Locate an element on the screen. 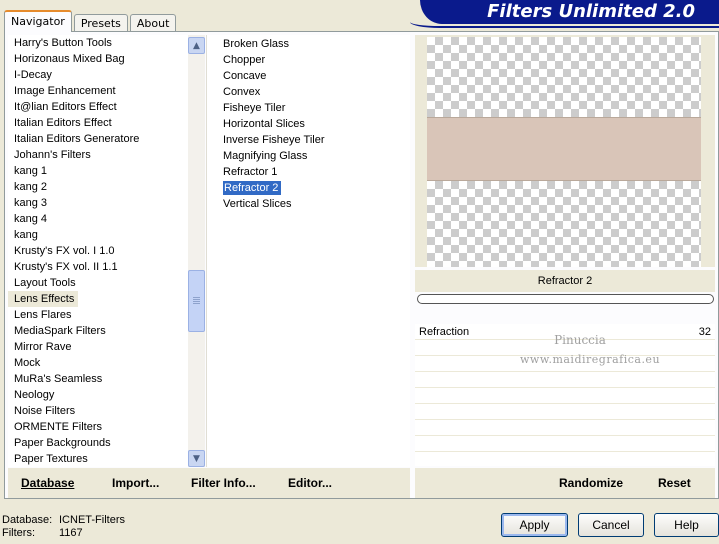 The image size is (719, 544). chevron-down-icon: ▼ is located at coordinates (196, 458).